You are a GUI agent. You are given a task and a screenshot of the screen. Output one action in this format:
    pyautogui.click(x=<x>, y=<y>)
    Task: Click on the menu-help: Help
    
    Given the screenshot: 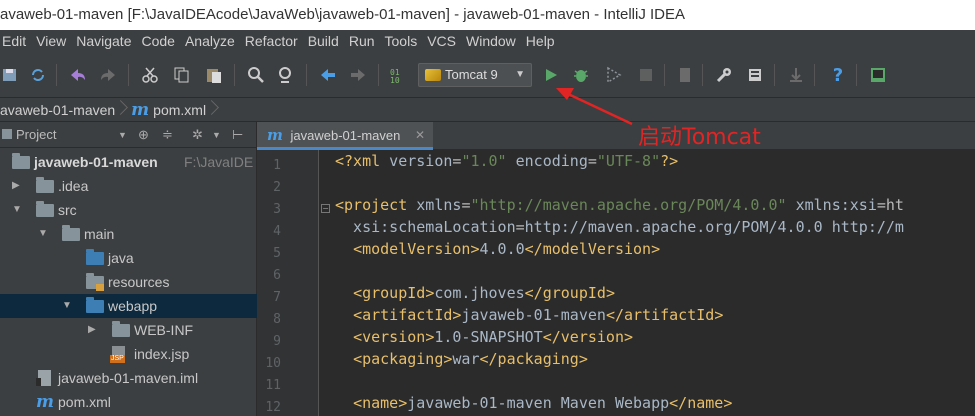 What is the action you would take?
    pyautogui.click(x=542, y=41)
    